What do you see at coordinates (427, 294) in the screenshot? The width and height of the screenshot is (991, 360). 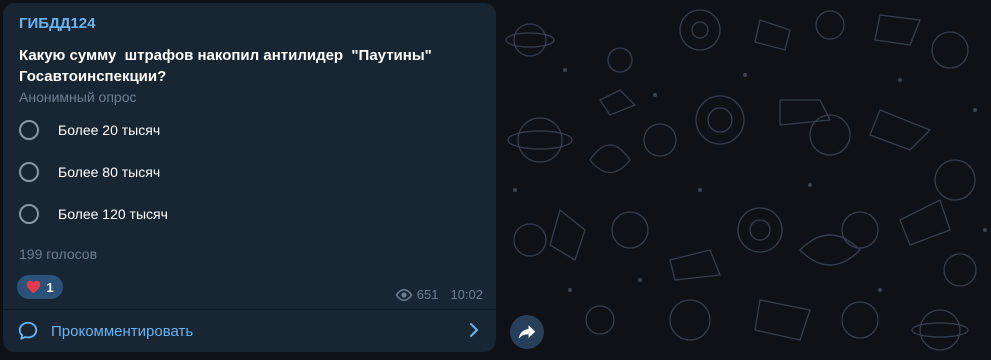 I see `views-count: 651` at bounding box center [427, 294].